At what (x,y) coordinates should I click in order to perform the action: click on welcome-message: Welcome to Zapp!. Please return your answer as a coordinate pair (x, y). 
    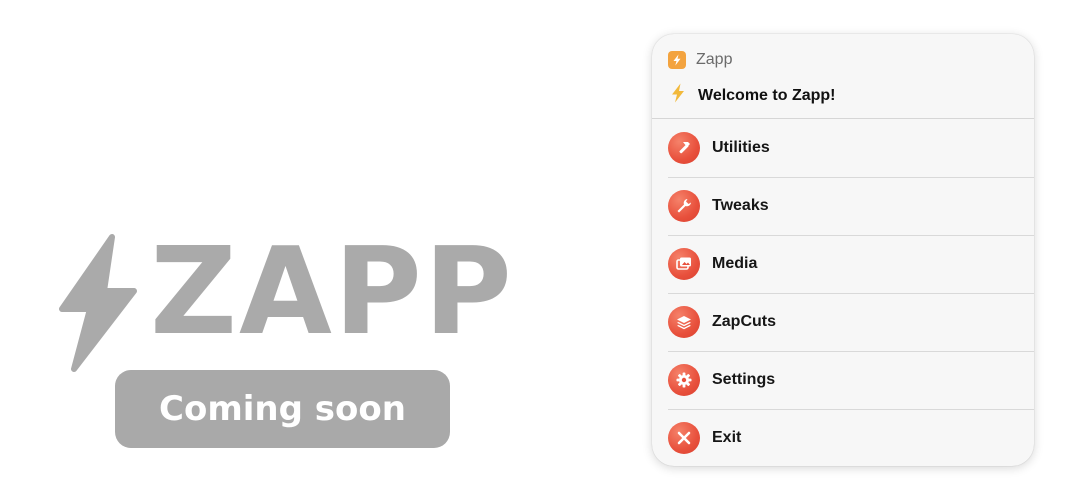
    Looking at the image, I should click on (767, 95).